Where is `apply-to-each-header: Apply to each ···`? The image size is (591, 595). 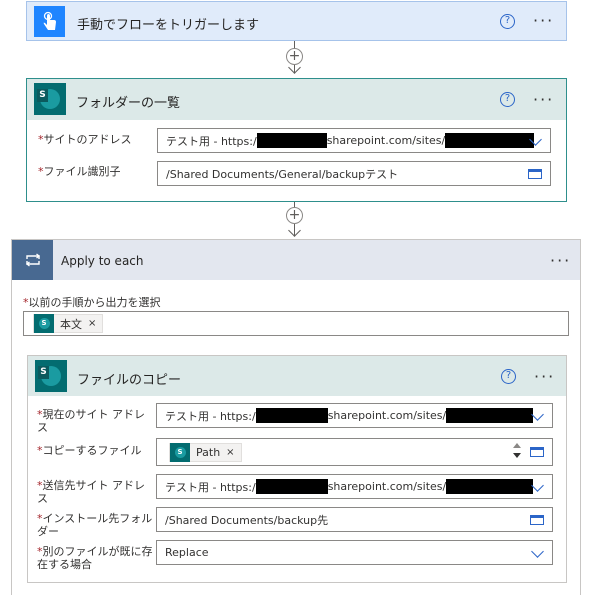
apply-to-each-header: Apply to each ··· is located at coordinates (296, 260).